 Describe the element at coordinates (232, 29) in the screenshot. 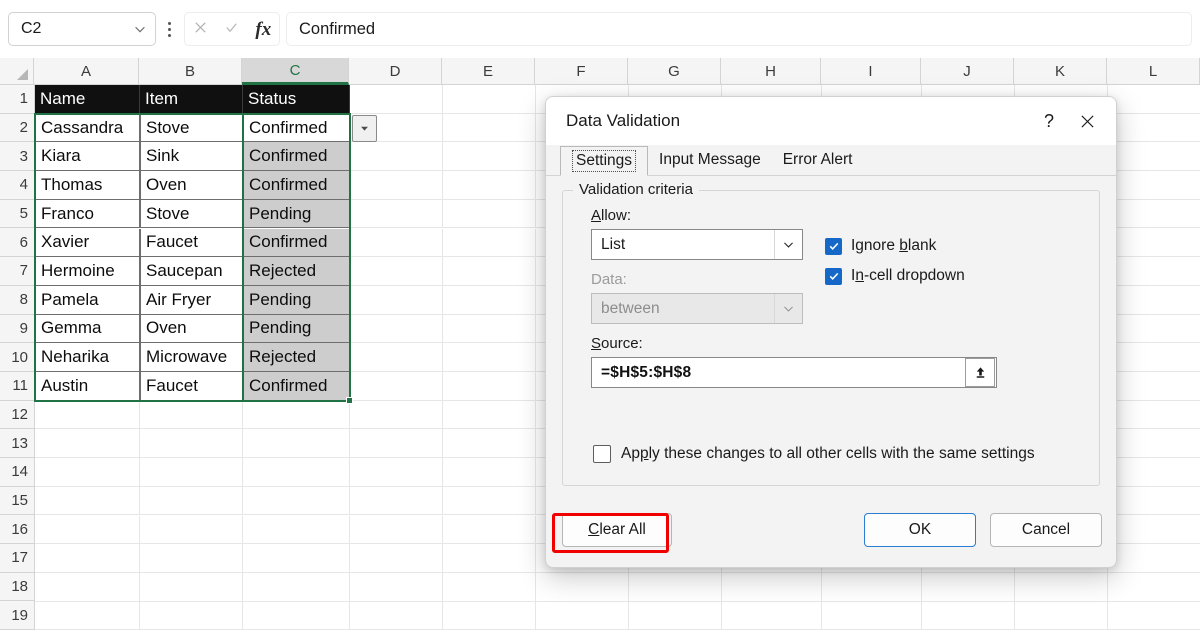

I see `confirm-check-icon` at that location.